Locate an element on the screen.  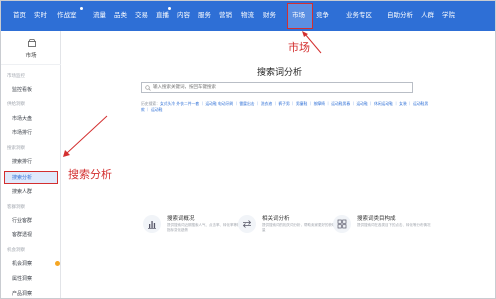
nav-item-finance: 财务 is located at coordinates (269, 14).